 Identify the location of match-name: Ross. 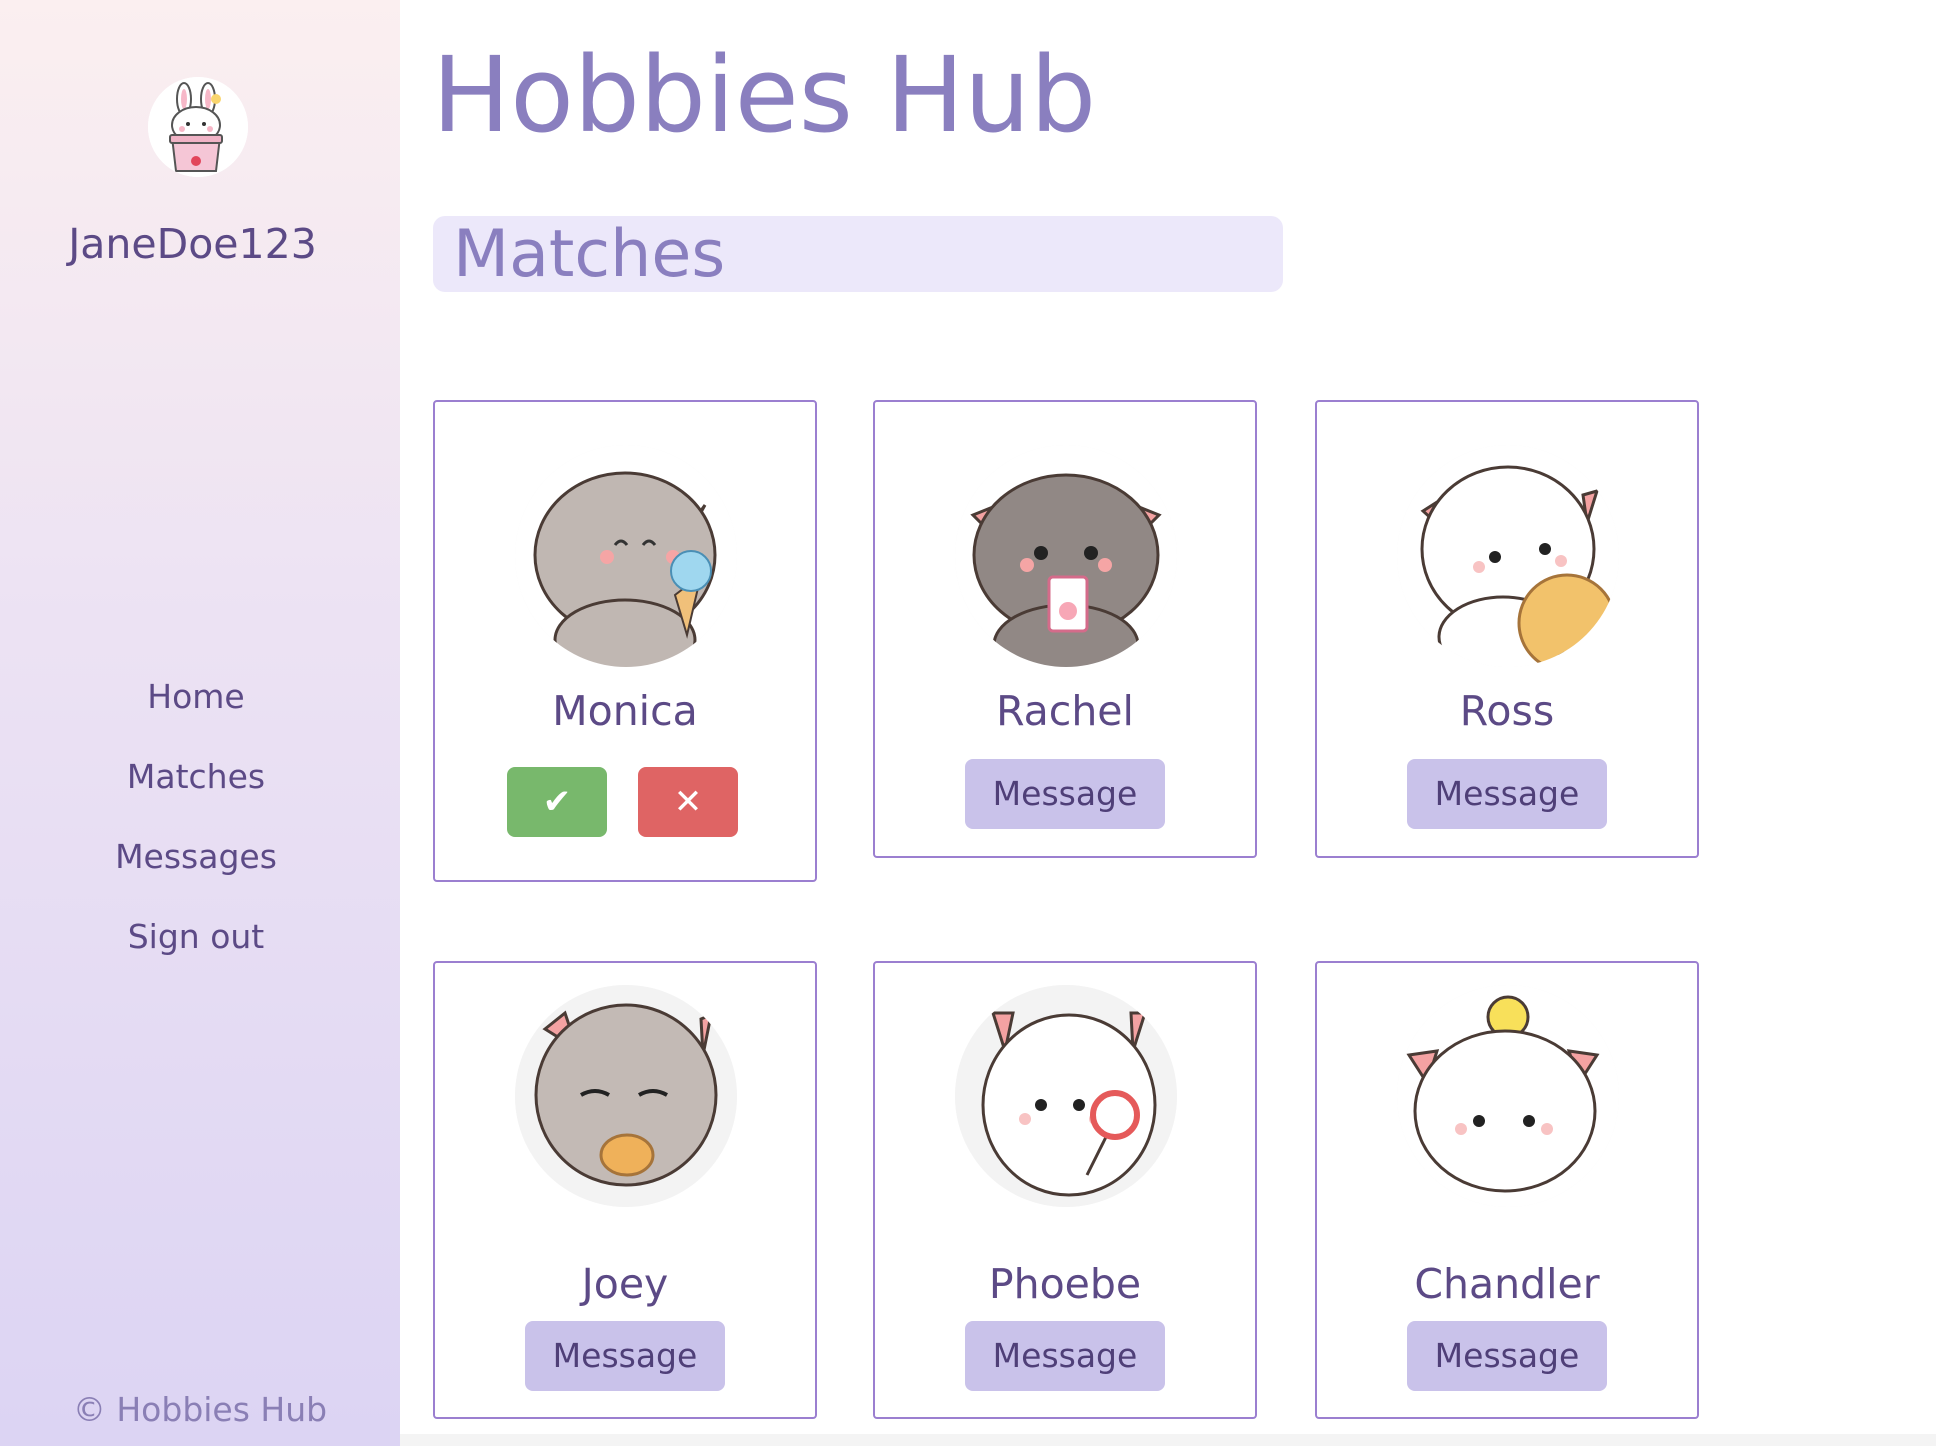
(1507, 711).